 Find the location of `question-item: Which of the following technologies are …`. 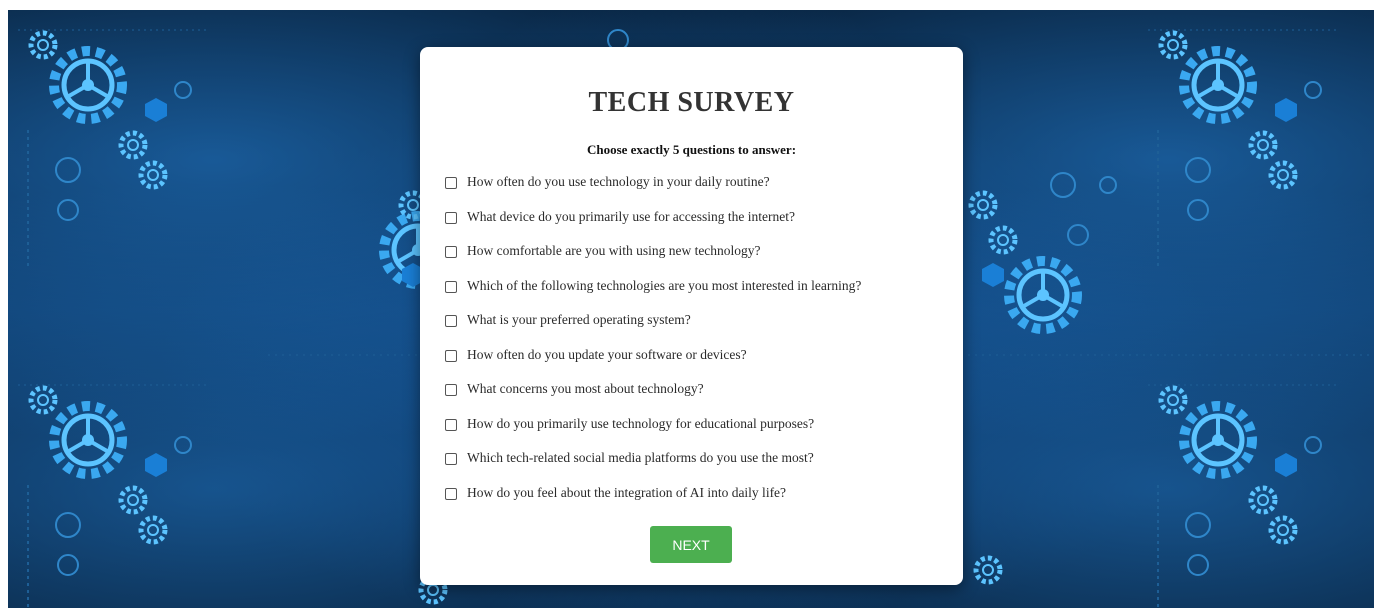

question-item: Which of the following technologies are … is located at coordinates (702, 295).